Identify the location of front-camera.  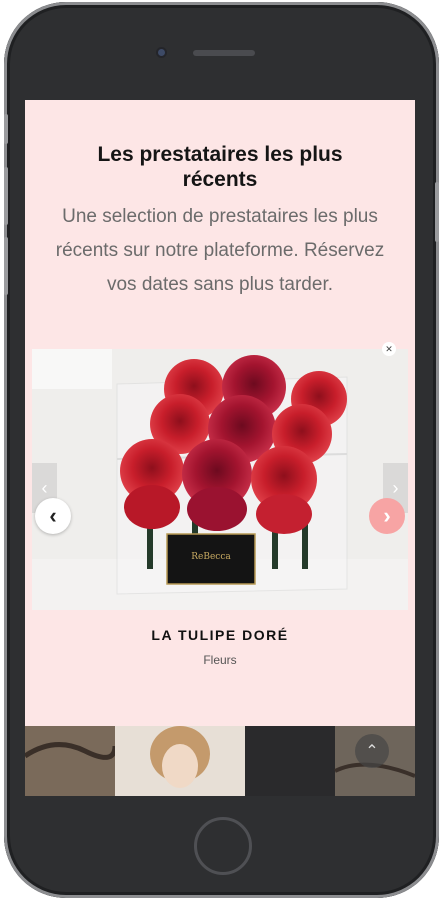
(161, 52).